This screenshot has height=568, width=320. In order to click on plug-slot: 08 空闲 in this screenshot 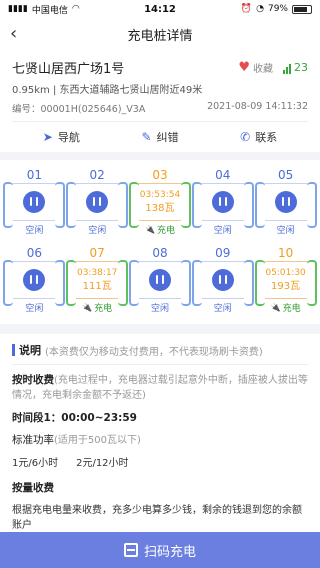, I will do `click(159, 281)`.